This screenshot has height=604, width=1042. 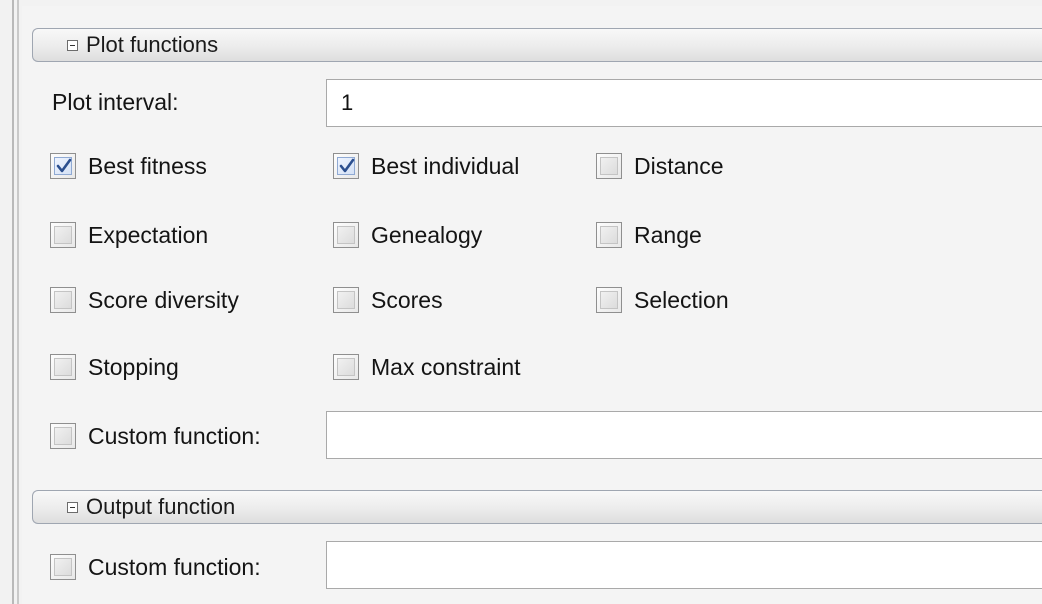 I want to click on left-border-inner, so click(x=18, y=302).